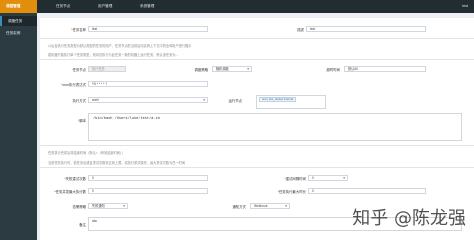  I want to click on sidebar-item-schedule: 调度任务, so click(18, 21).